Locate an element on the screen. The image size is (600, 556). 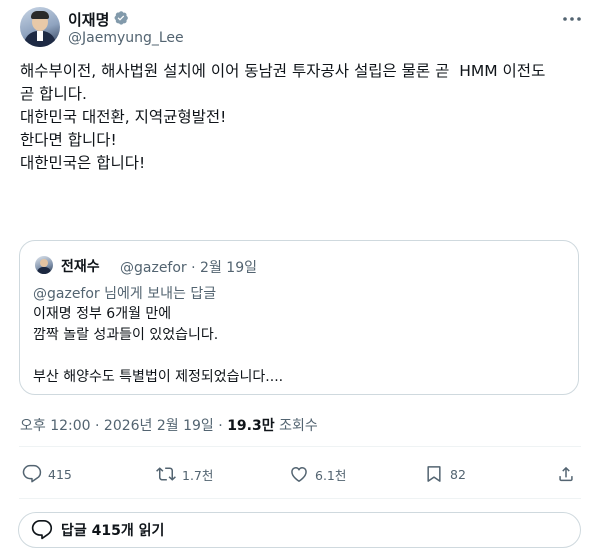
like-button: 6.1천 is located at coordinates (317, 474).